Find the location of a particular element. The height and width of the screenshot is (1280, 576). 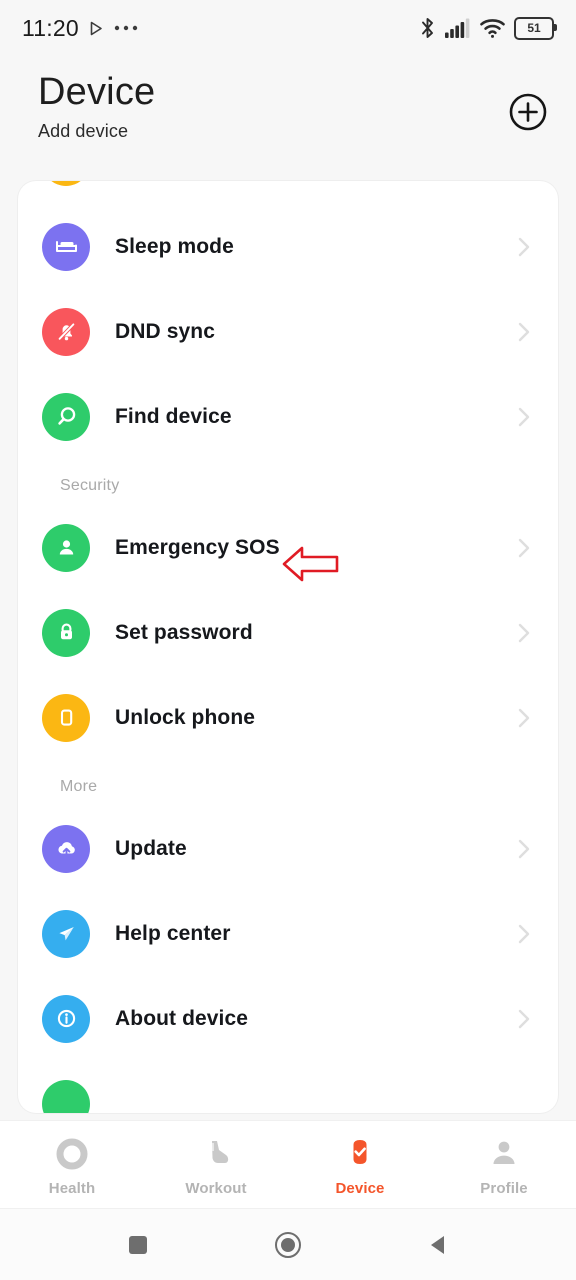

battery-level: 51 is located at coordinates (534, 28).